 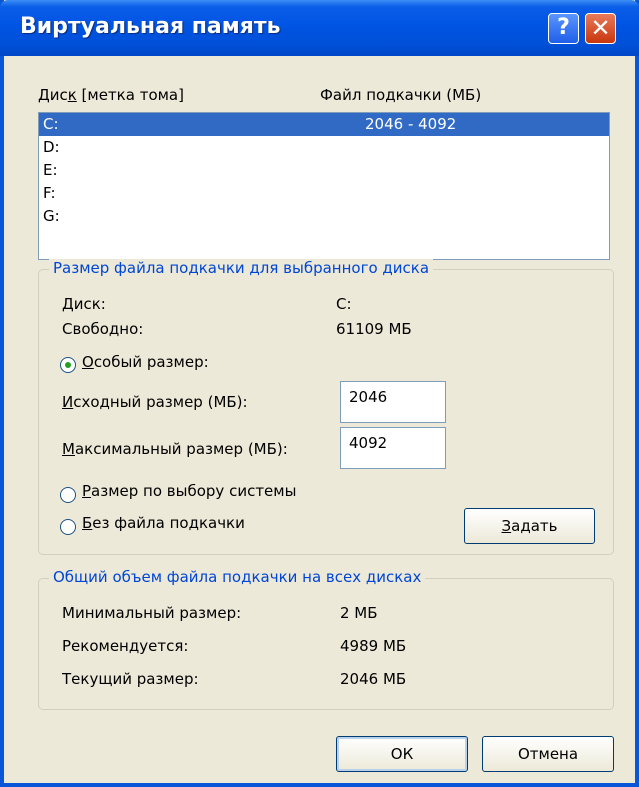 What do you see at coordinates (68, 449) in the screenshot?
I see `max-size-accesskey: М` at bounding box center [68, 449].